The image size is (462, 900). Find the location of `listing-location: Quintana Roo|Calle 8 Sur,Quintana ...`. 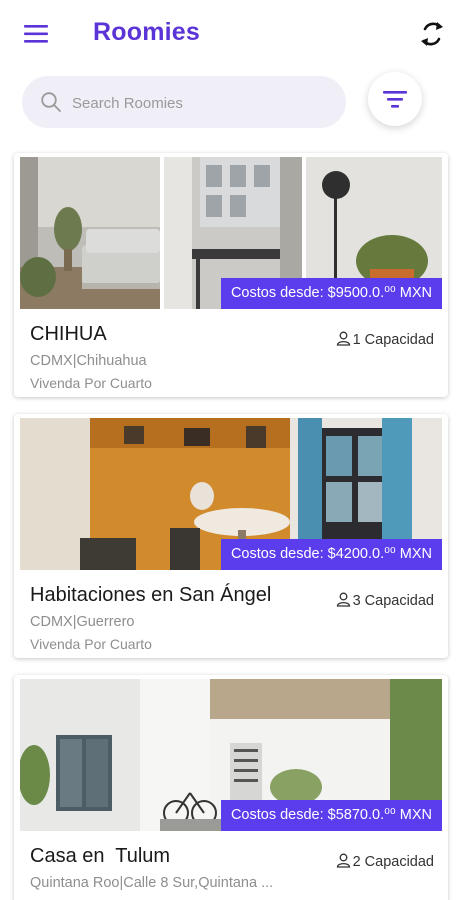

listing-location: Quintana Roo|Calle 8 Sur,Quintana ... is located at coordinates (152, 883).